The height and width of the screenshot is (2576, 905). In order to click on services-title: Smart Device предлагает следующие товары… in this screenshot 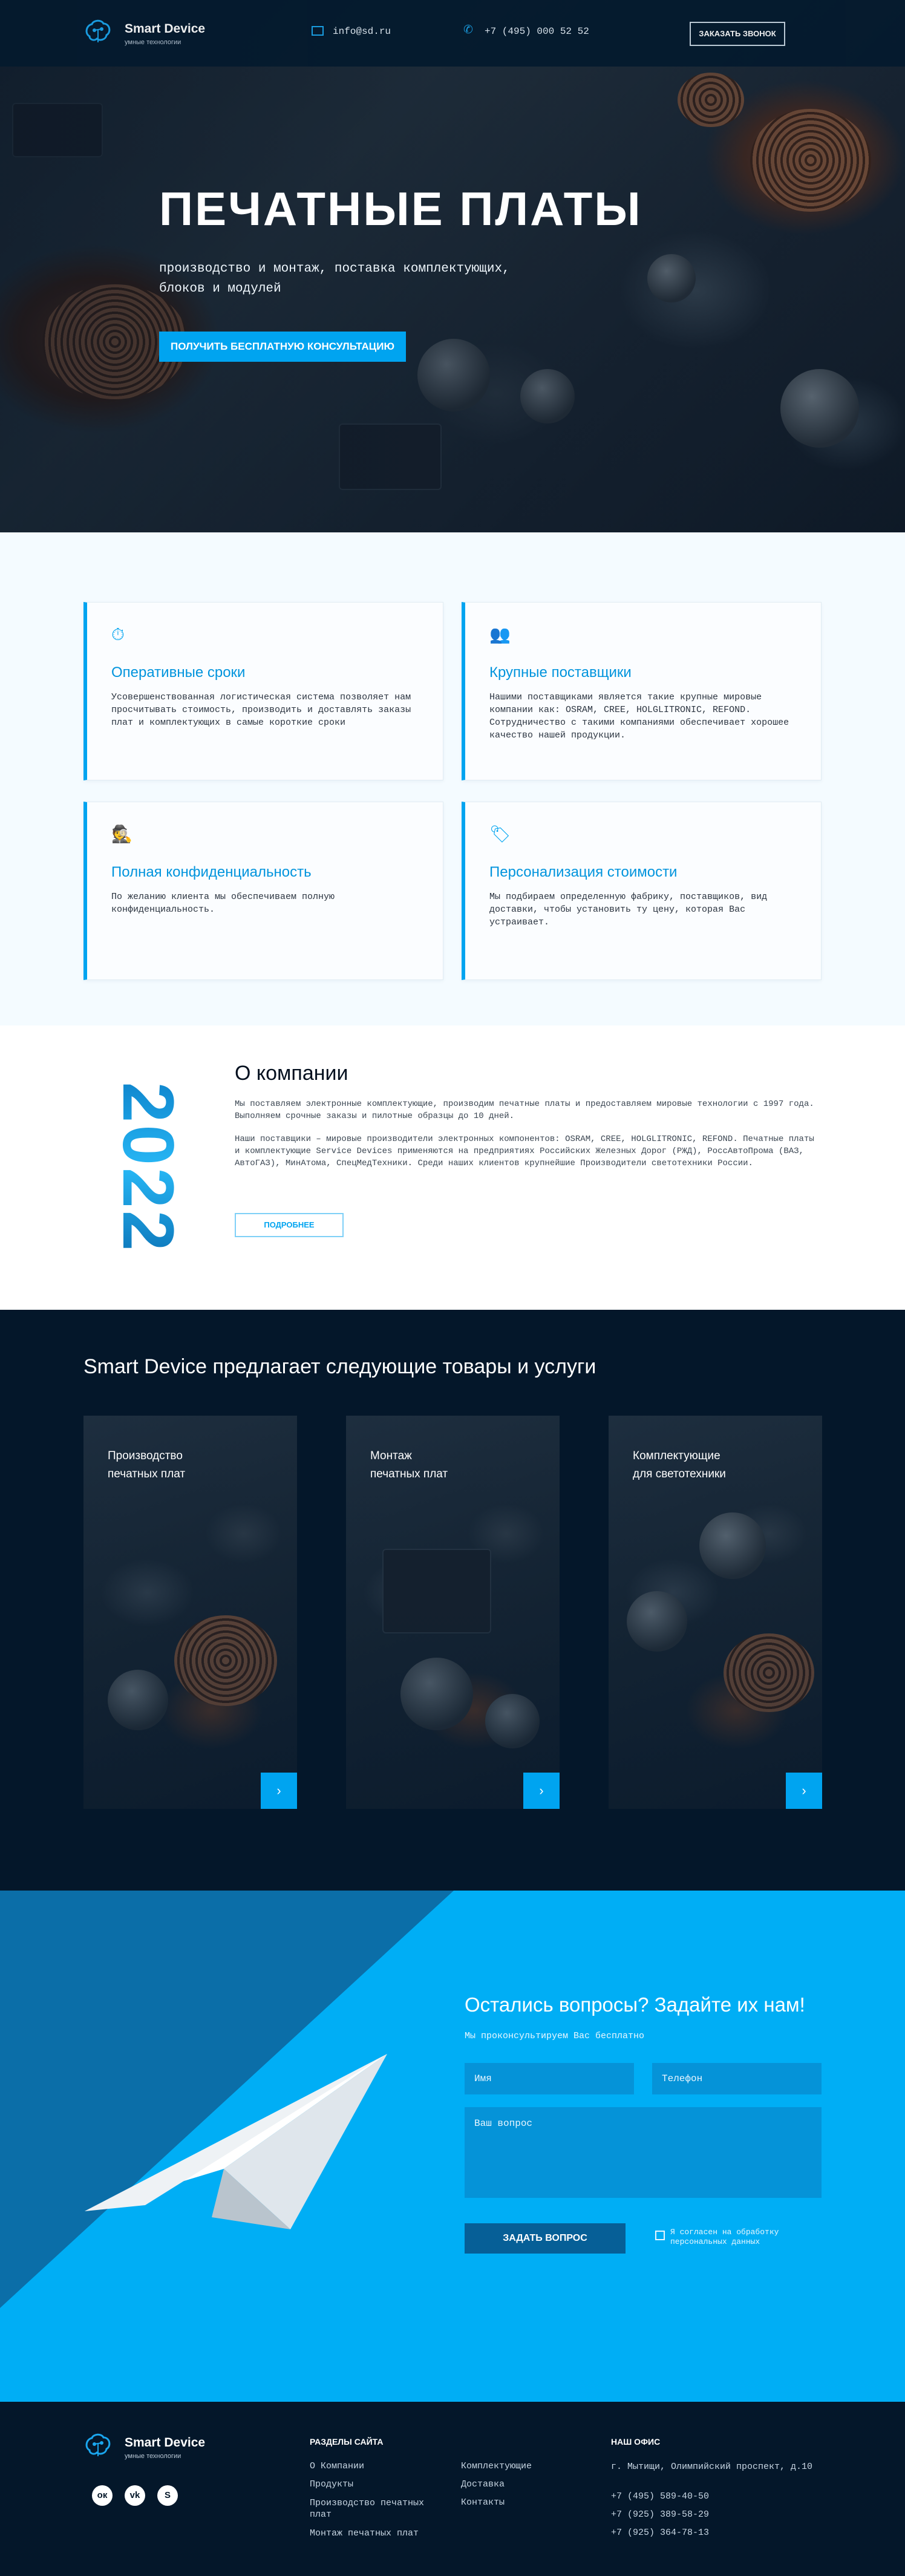, I will do `click(339, 1366)`.